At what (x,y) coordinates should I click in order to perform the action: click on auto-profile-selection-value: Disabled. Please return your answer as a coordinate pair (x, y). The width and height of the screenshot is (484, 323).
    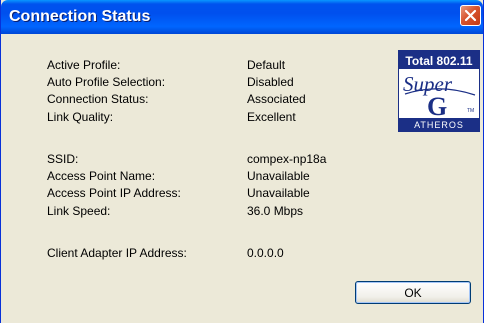
    Looking at the image, I should click on (270, 82).